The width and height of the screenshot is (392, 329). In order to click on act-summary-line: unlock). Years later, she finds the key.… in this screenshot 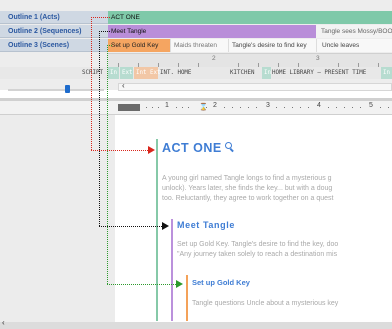, I will do `click(247, 188)`.